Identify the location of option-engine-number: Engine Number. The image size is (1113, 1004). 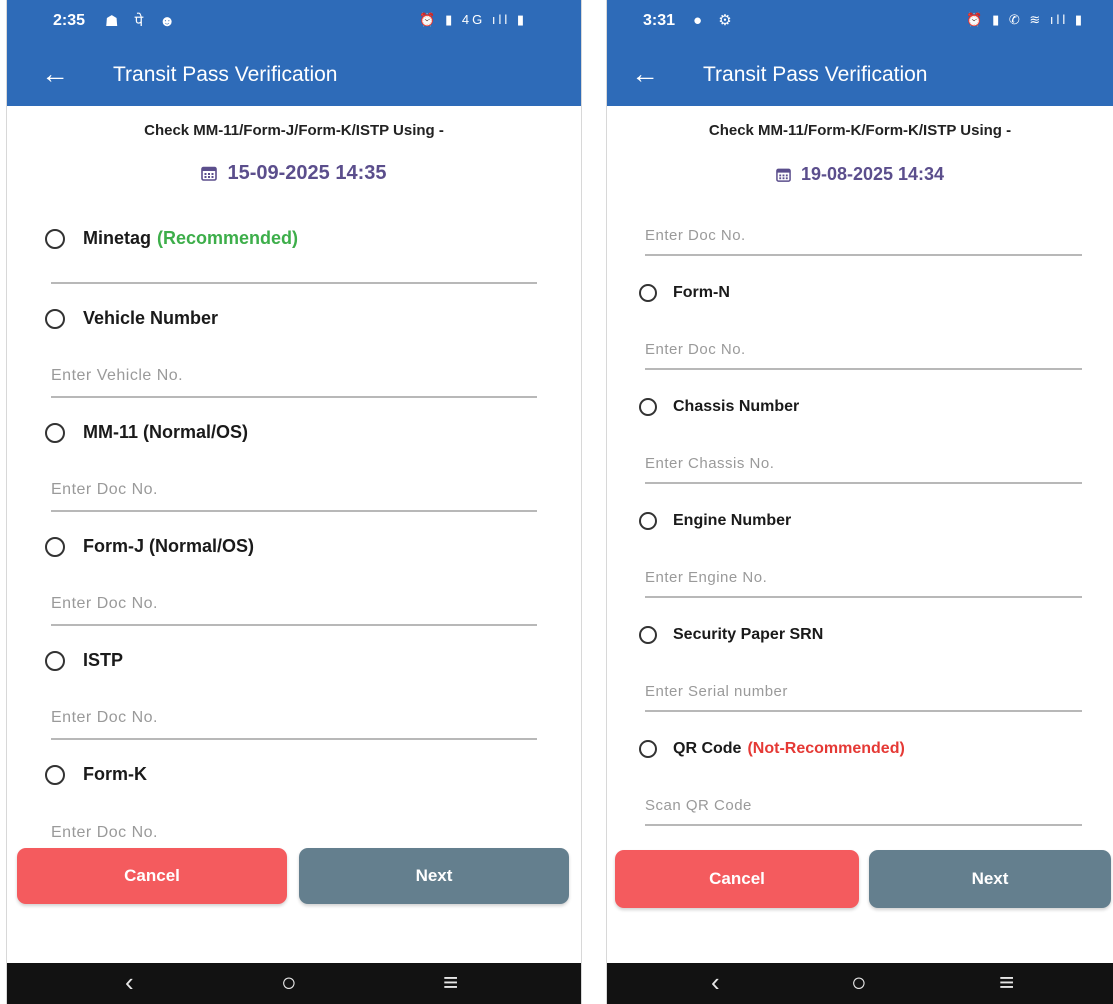
(715, 521).